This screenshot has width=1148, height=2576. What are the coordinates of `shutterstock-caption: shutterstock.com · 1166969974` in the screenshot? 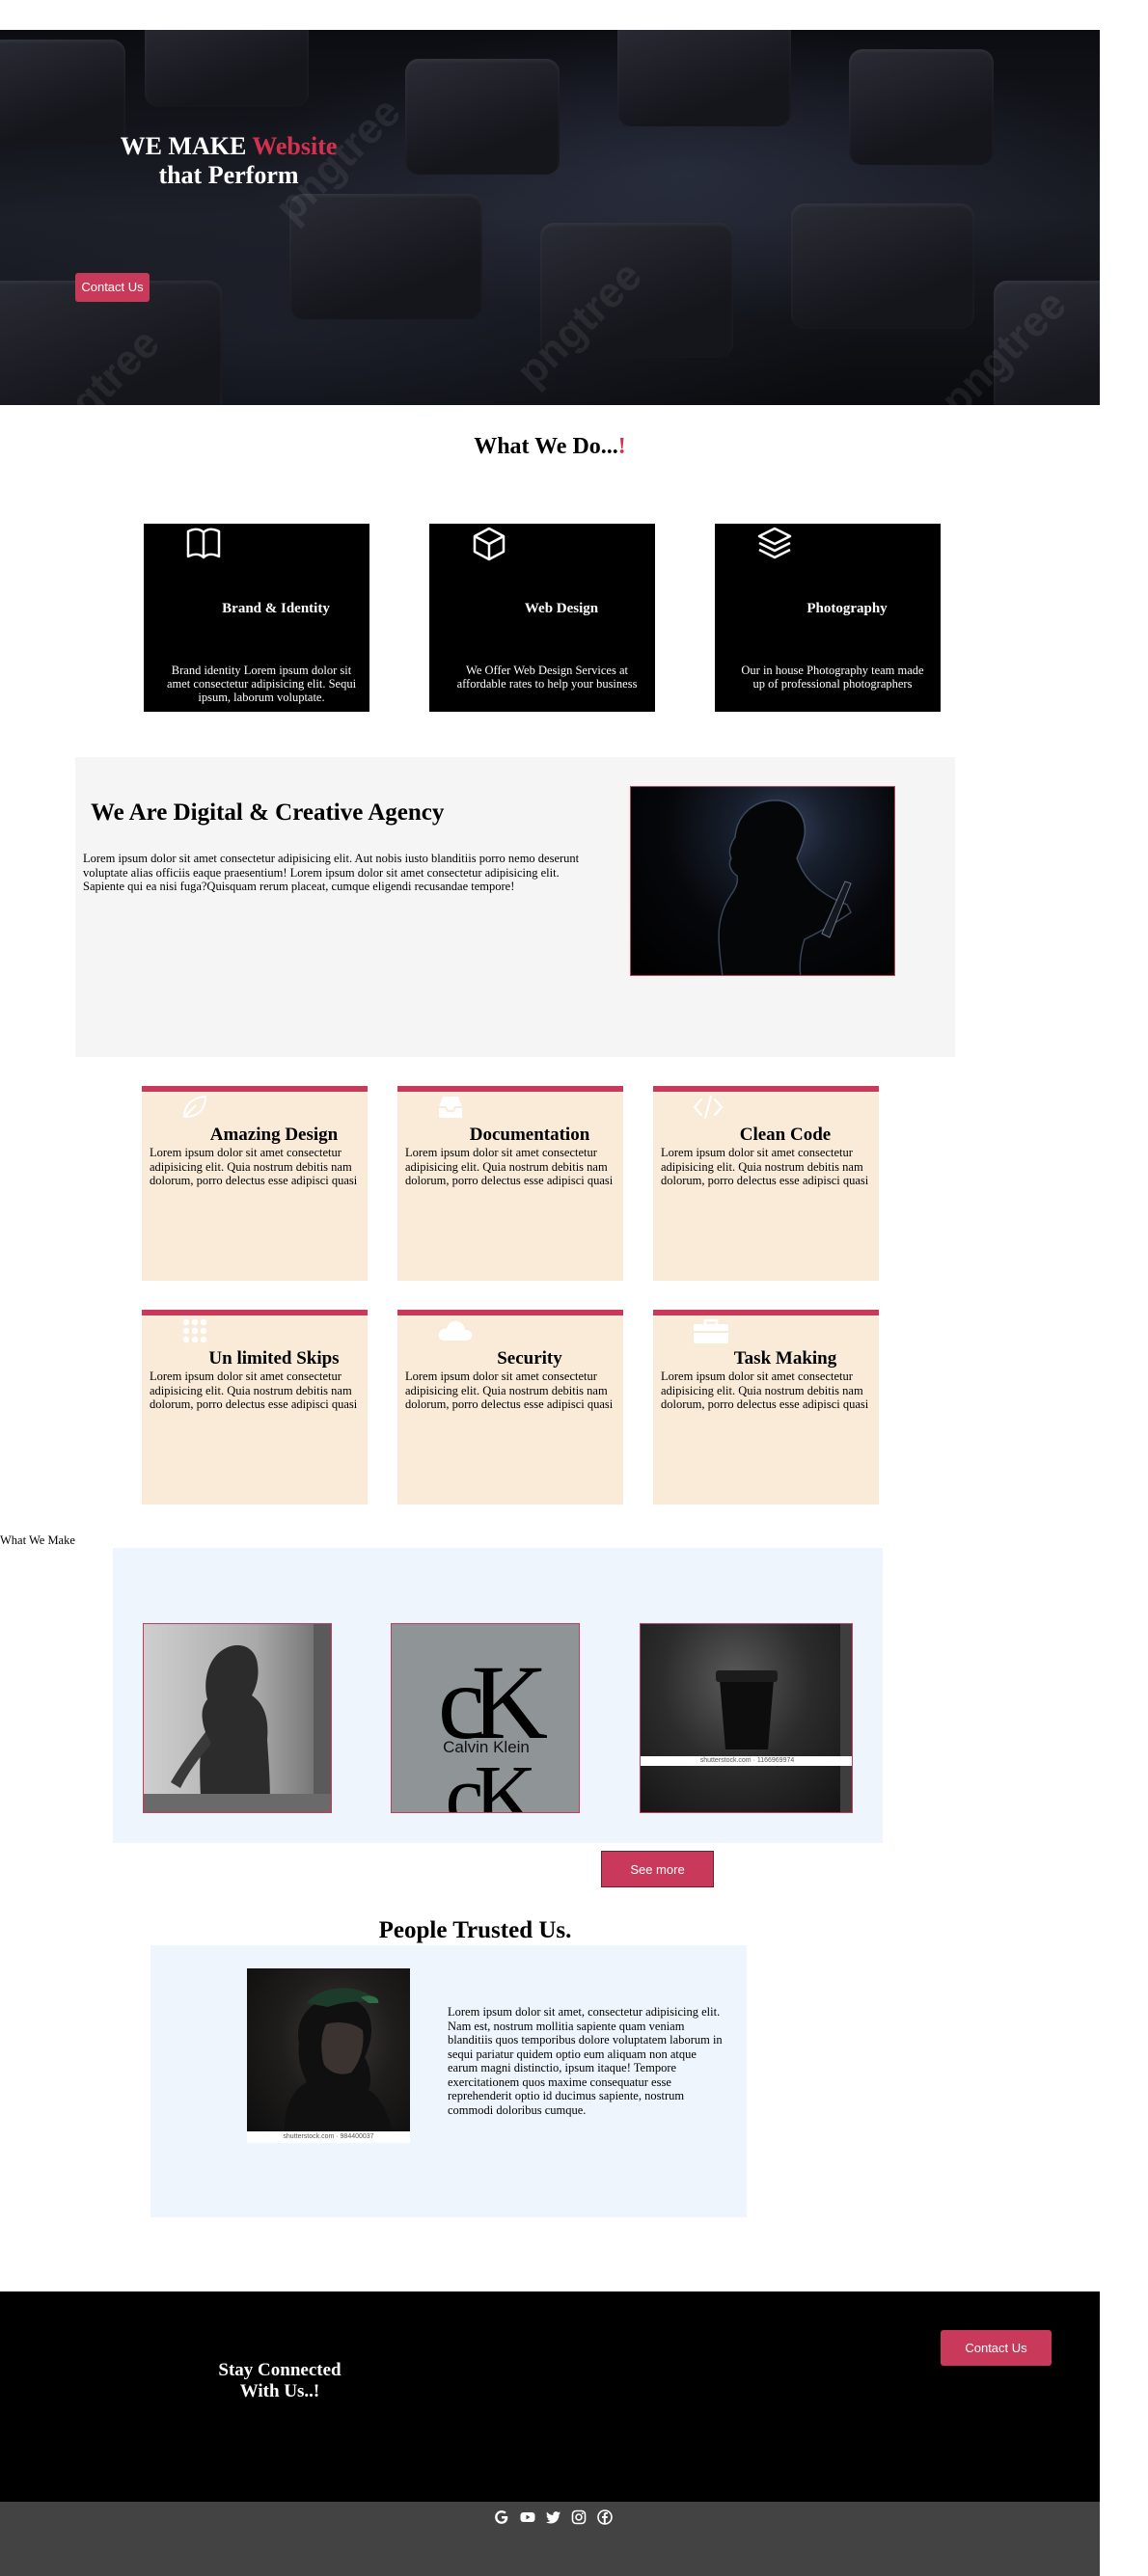 It's located at (747, 1761).